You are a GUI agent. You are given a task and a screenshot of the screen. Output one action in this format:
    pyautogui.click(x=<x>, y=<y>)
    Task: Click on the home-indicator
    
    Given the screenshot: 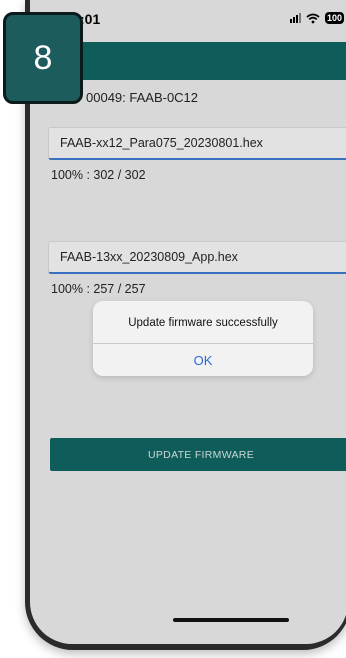 What is the action you would take?
    pyautogui.click(x=231, y=620)
    